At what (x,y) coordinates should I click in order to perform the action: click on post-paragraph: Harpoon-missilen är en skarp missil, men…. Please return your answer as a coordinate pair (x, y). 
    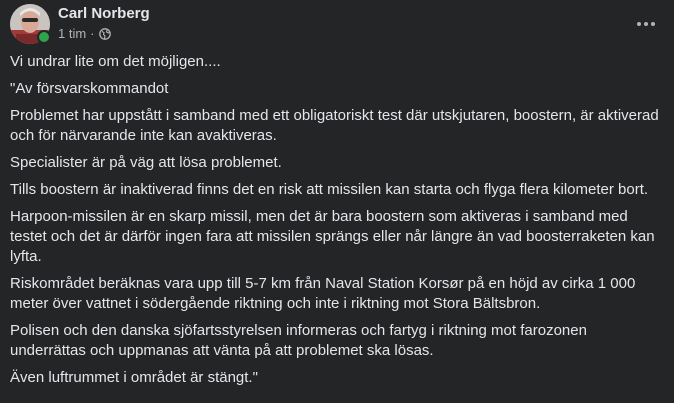
    Looking at the image, I should click on (332, 236).